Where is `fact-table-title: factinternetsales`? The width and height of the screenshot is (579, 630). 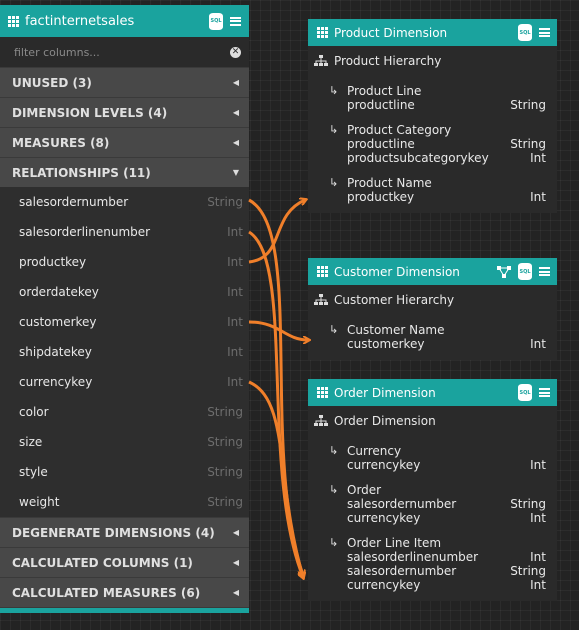 fact-table-title: factinternetsales is located at coordinates (80, 21).